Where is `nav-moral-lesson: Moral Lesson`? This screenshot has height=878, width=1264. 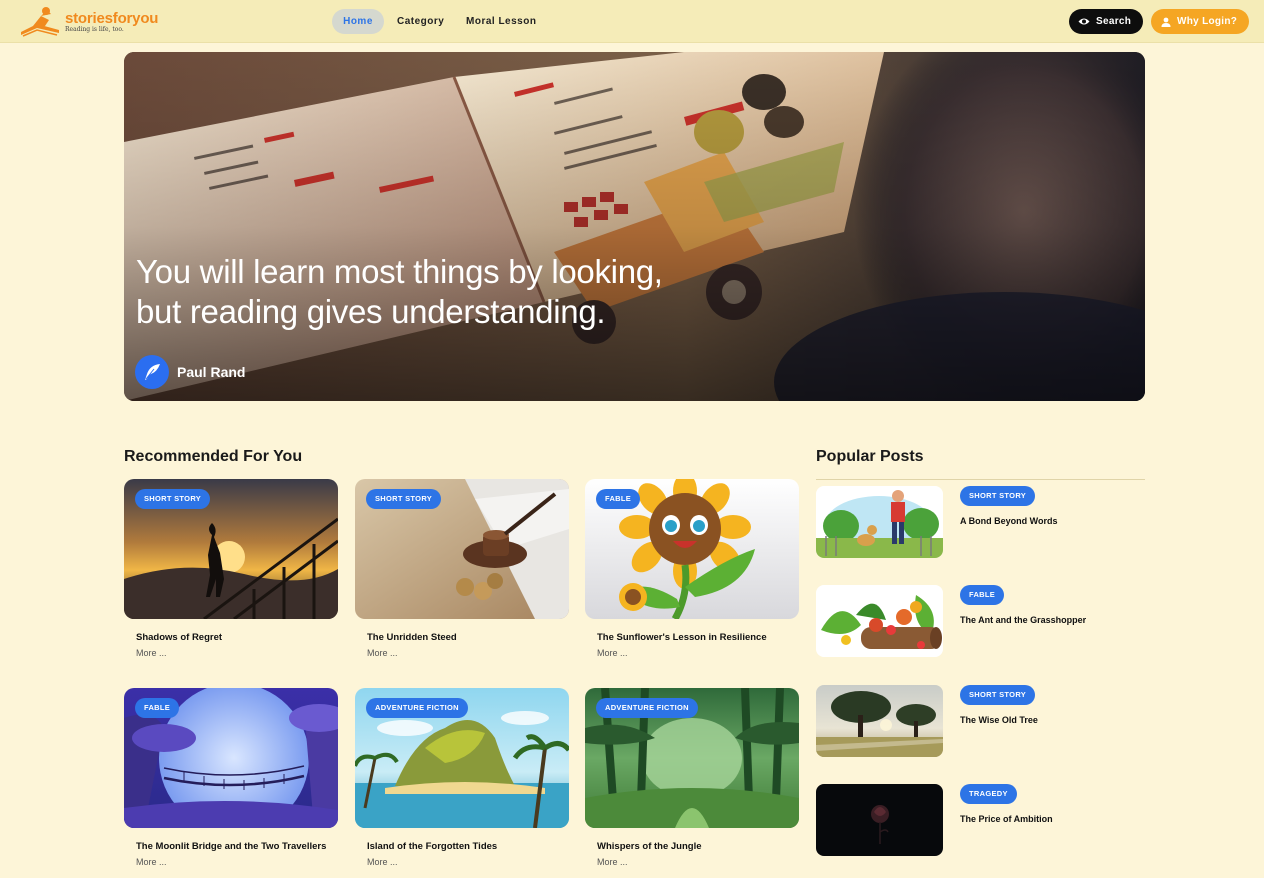 nav-moral-lesson: Moral Lesson is located at coordinates (501, 21).